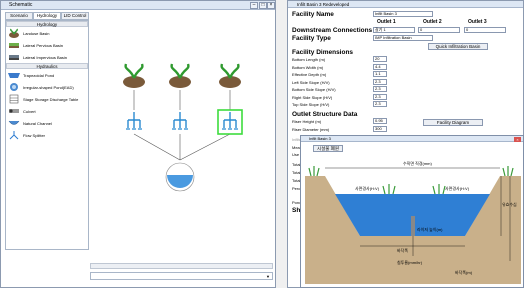  I want to click on palette-item-lateral-impervious: Lateral Impervious Basin, so click(47, 57).